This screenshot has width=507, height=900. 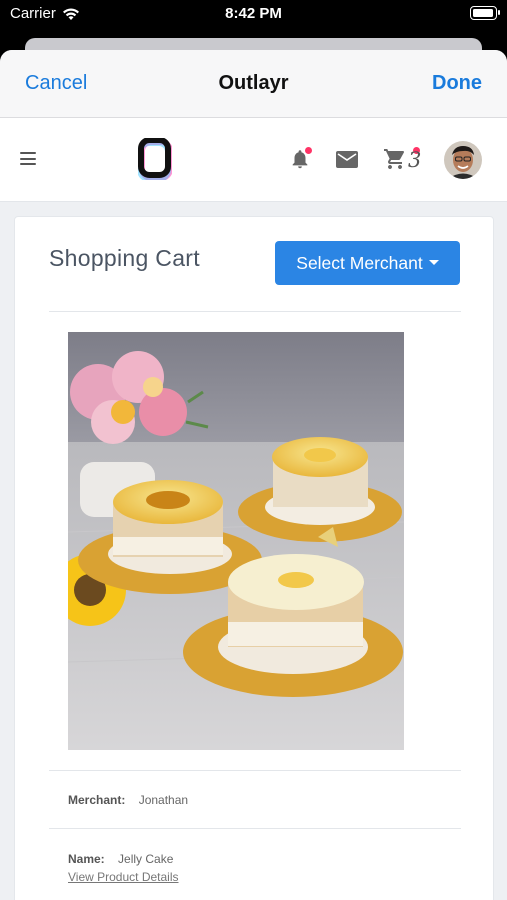 What do you see at coordinates (253, 160) in the screenshot?
I see `app-header: 3` at bounding box center [253, 160].